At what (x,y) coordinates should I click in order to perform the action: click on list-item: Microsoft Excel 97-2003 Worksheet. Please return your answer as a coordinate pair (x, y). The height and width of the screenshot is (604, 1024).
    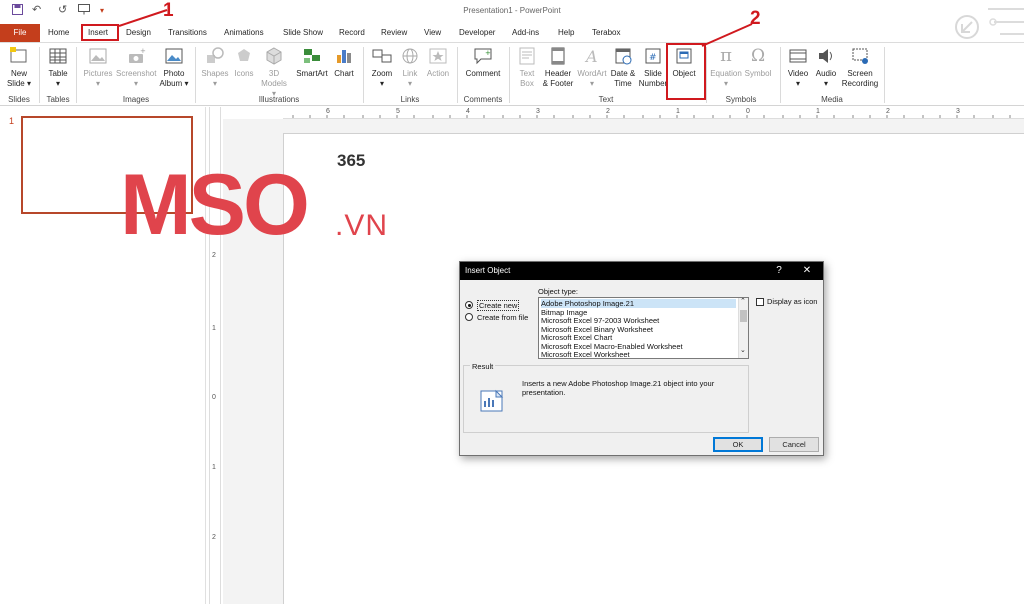
    Looking at the image, I should click on (600, 320).